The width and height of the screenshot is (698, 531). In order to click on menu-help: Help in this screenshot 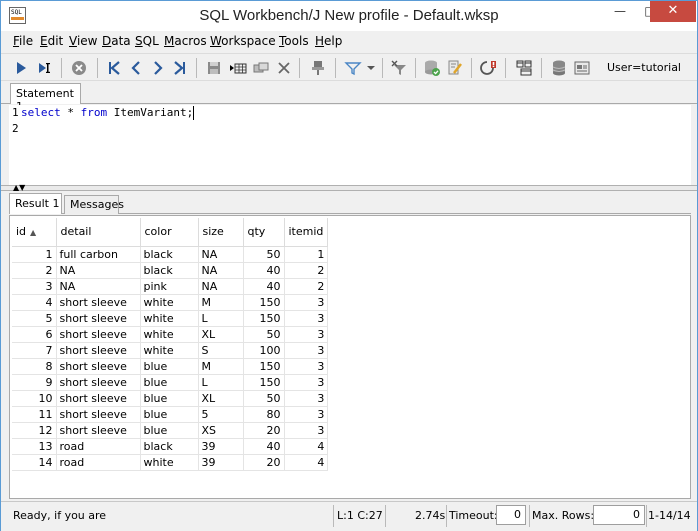, I will do `click(328, 41)`.